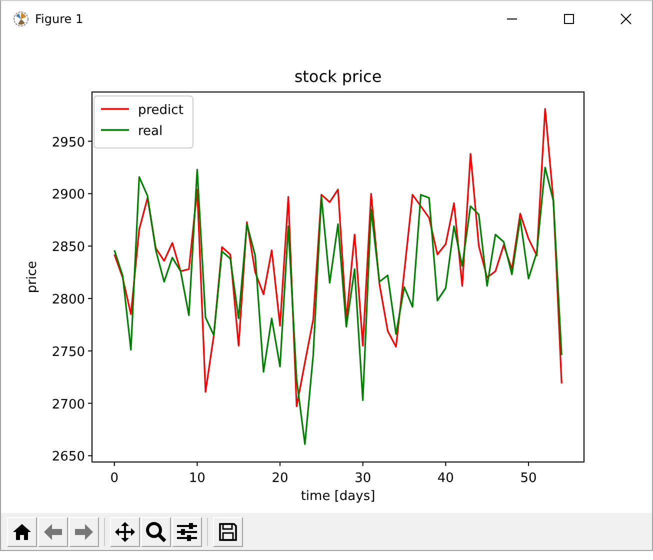 The image size is (653, 560). I want to click on back-button, so click(53, 531).